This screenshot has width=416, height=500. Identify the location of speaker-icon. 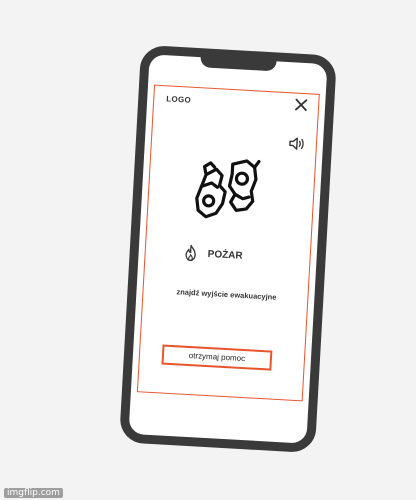
(296, 143).